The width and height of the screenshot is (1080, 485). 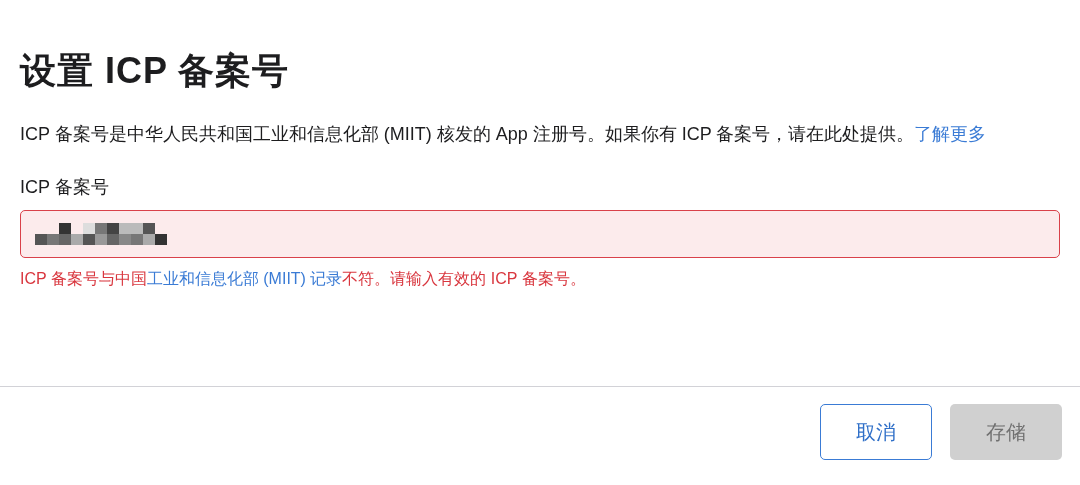 What do you see at coordinates (950, 134) in the screenshot?
I see `learn-more-link: 了解更多` at bounding box center [950, 134].